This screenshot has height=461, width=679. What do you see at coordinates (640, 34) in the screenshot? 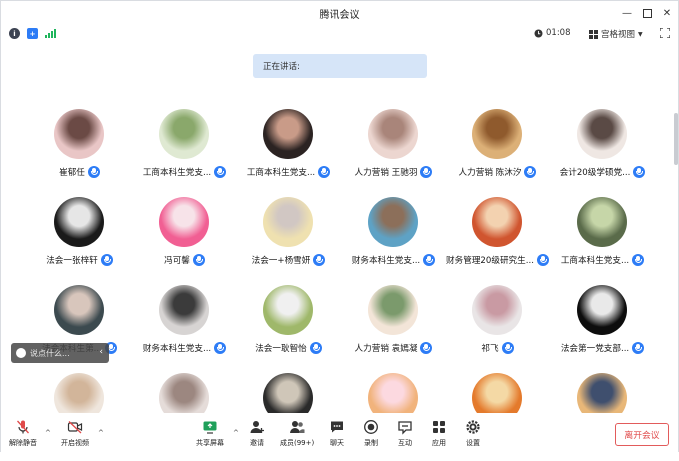
I see `chevron-down-icon: ▼` at bounding box center [640, 34].